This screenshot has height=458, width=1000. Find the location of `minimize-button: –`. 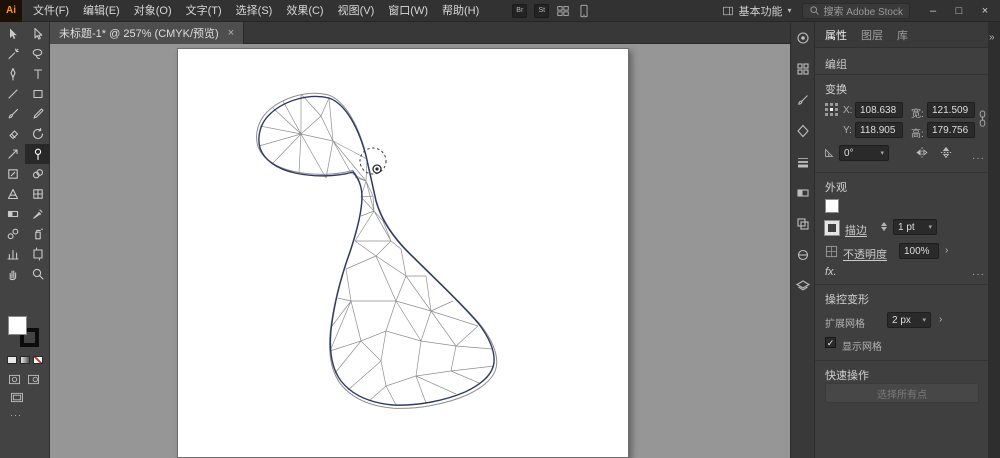

minimize-button: – is located at coordinates (933, 11).